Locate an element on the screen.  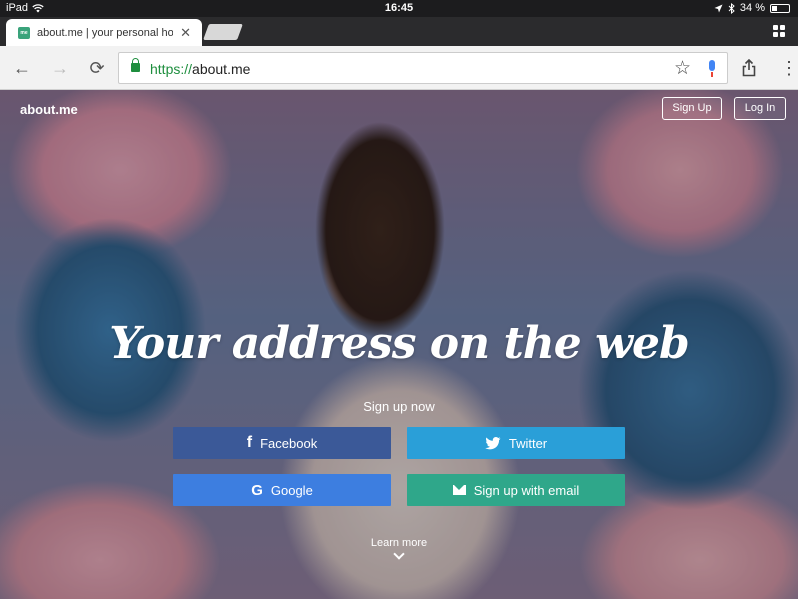
new-tab-button is located at coordinates (223, 32).